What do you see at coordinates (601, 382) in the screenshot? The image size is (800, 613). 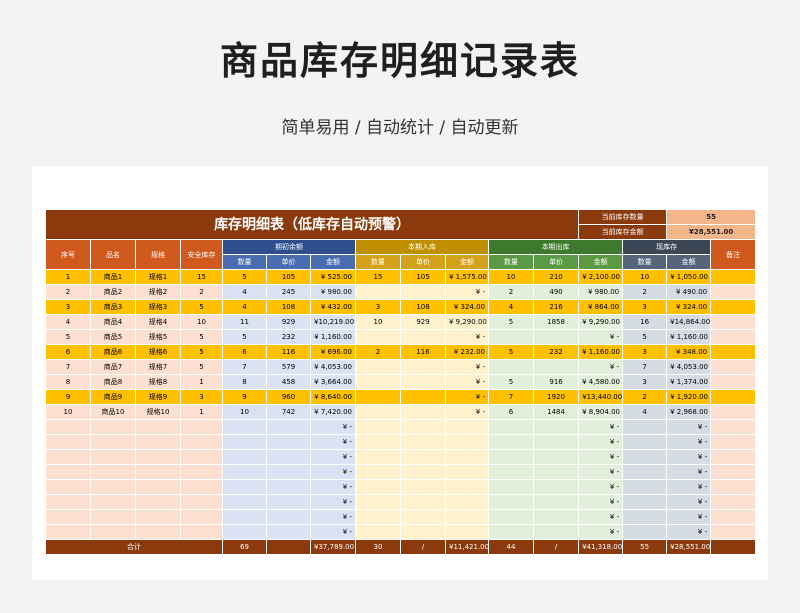 I see `cell-u-amt: ¥ 4,580.00` at bounding box center [601, 382].